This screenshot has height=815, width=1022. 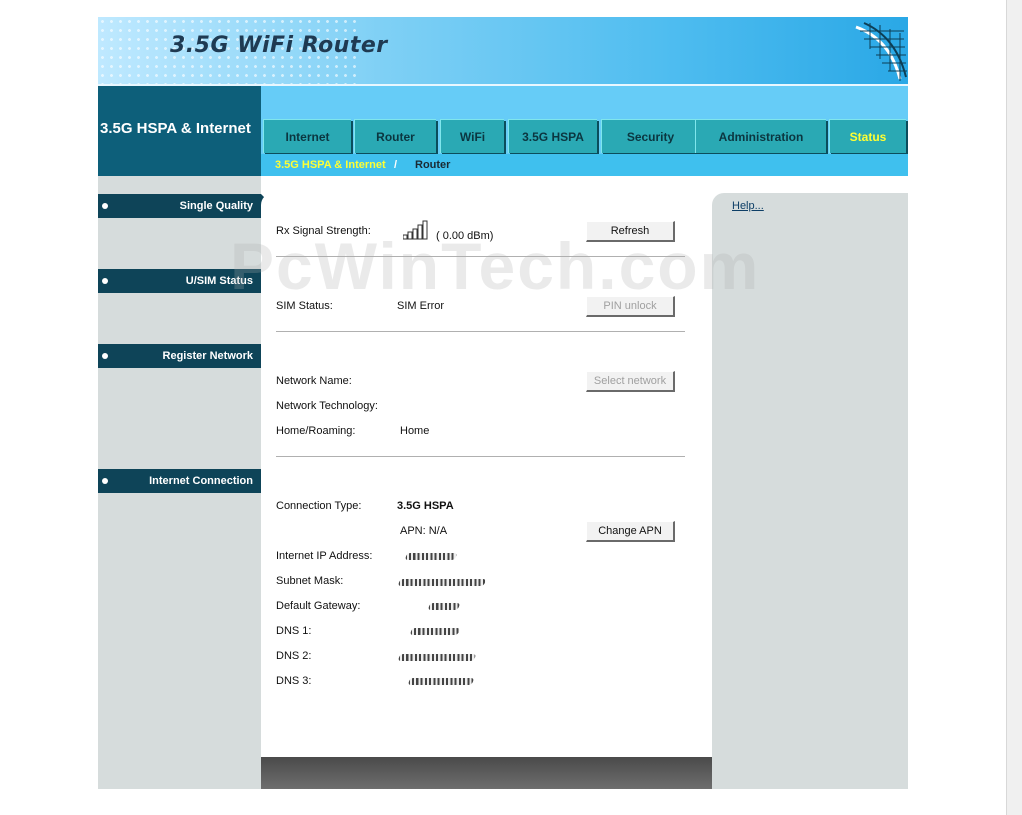 I want to click on tab-internet: Internet, so click(x=307, y=136).